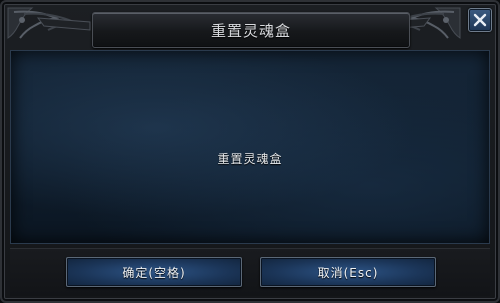 This screenshot has height=303, width=500. I want to click on corner-ornament-left-icon, so click(49, 23).